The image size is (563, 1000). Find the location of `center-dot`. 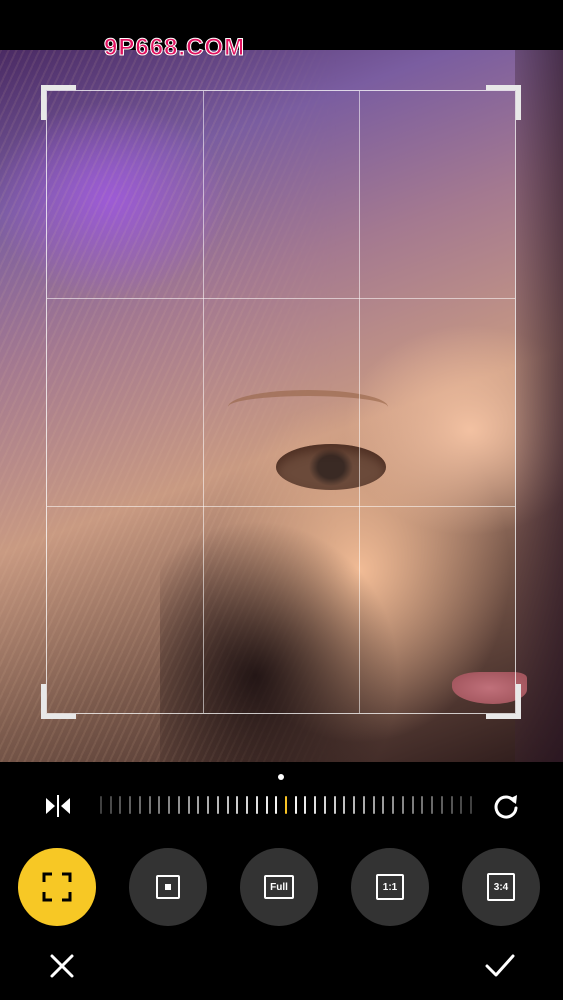

center-dot is located at coordinates (168, 887).